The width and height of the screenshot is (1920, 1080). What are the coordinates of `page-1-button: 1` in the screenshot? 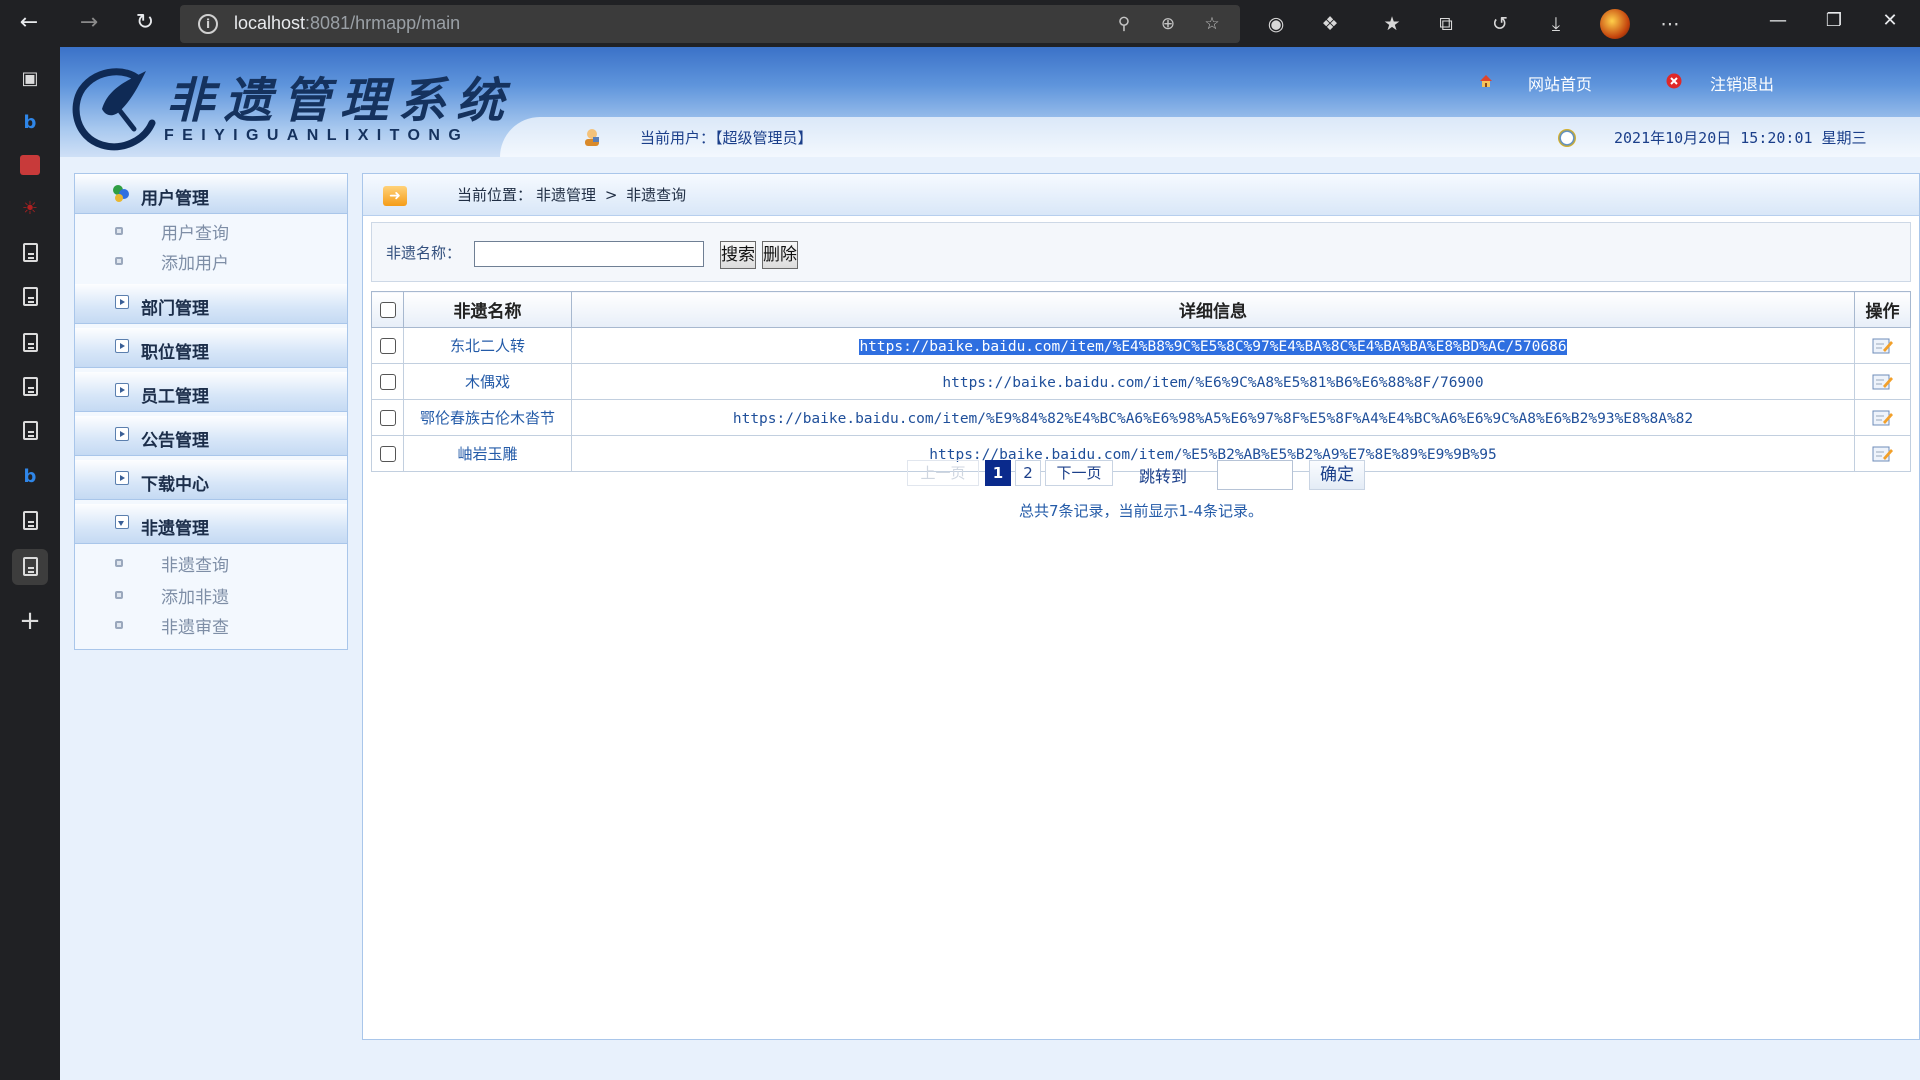 It's located at (998, 473).